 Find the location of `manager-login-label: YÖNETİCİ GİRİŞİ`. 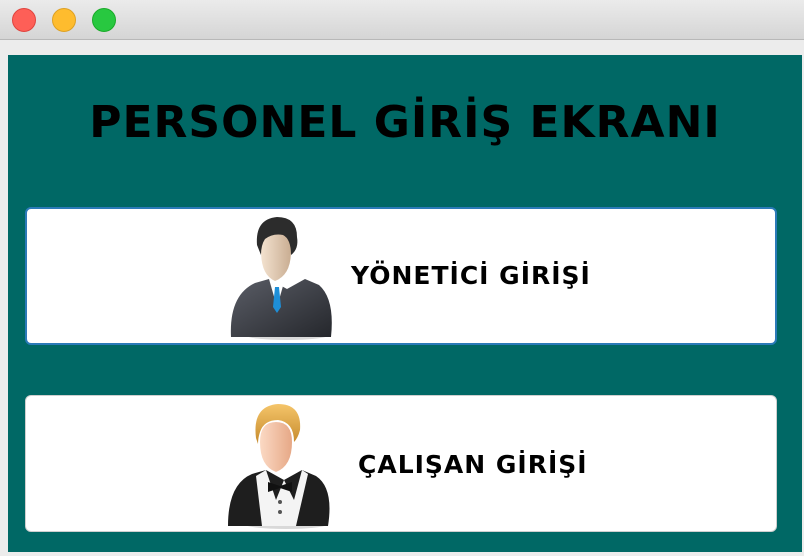

manager-login-label: YÖNETİCİ GİRİŞİ is located at coordinates (471, 275).